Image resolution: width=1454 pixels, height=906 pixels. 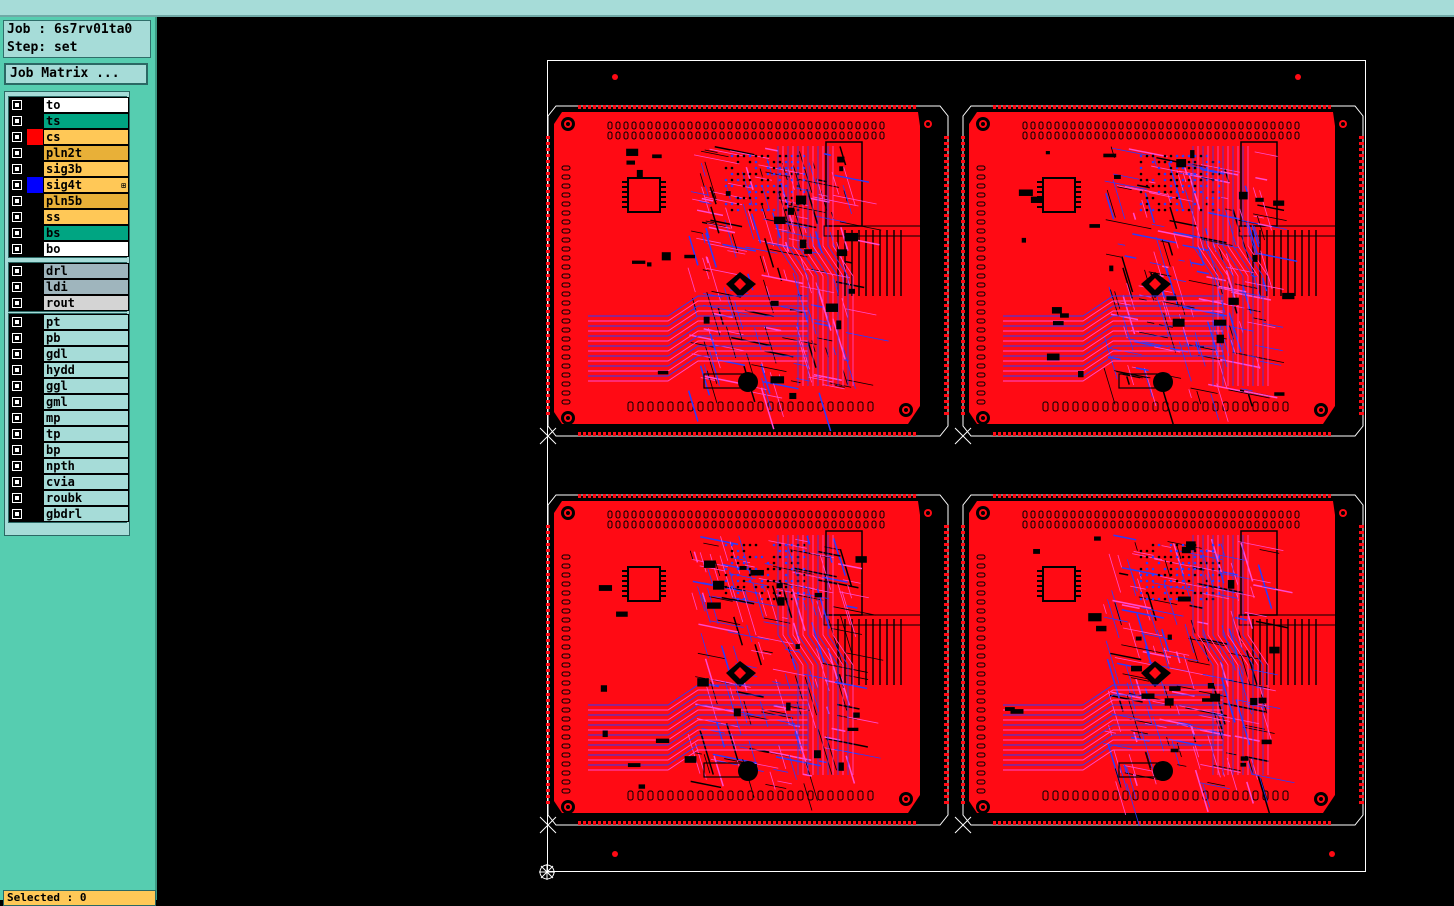 I want to click on layer-row-gml: gml, so click(x=69, y=402).